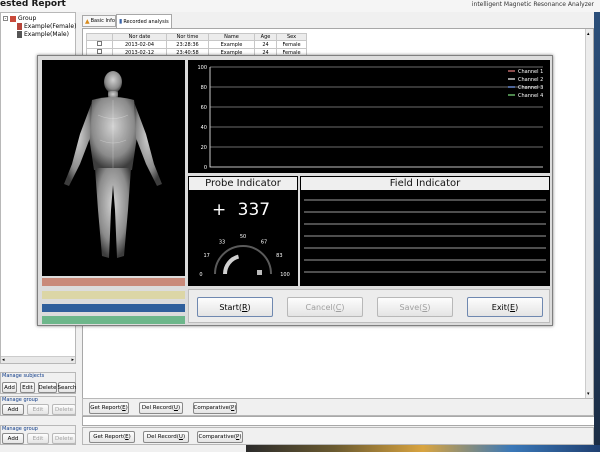 The height and width of the screenshot is (452, 600). I want to click on scroll-down-icon: ▾, so click(588, 394).